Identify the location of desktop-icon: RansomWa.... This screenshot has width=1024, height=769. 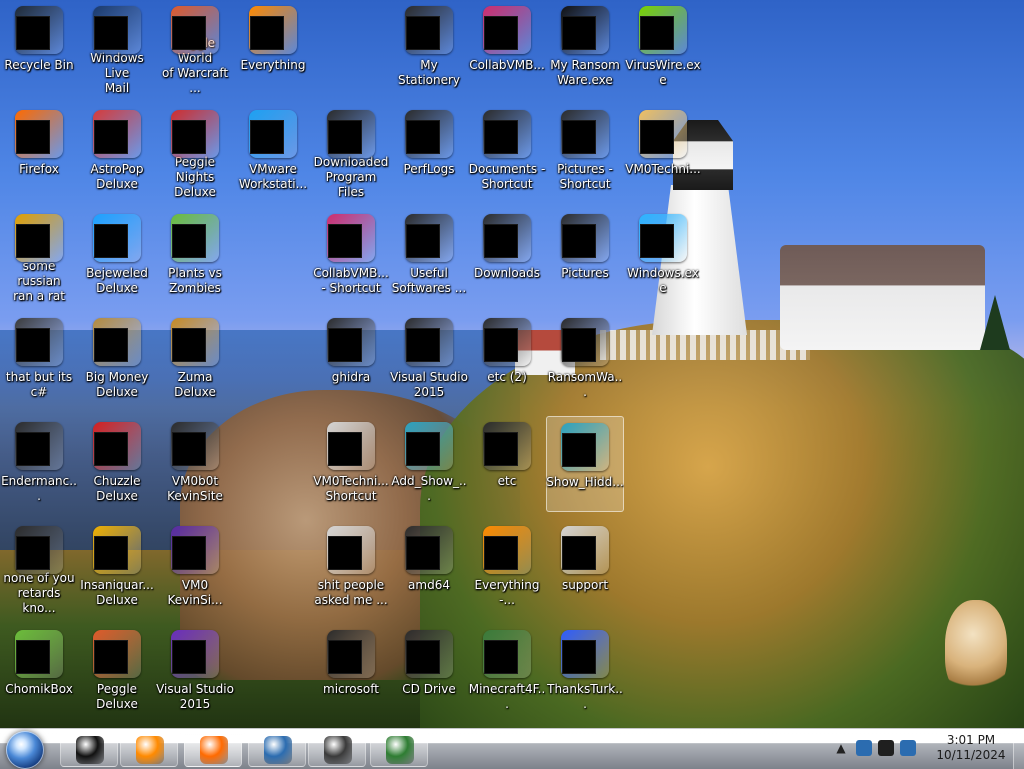
(585, 360).